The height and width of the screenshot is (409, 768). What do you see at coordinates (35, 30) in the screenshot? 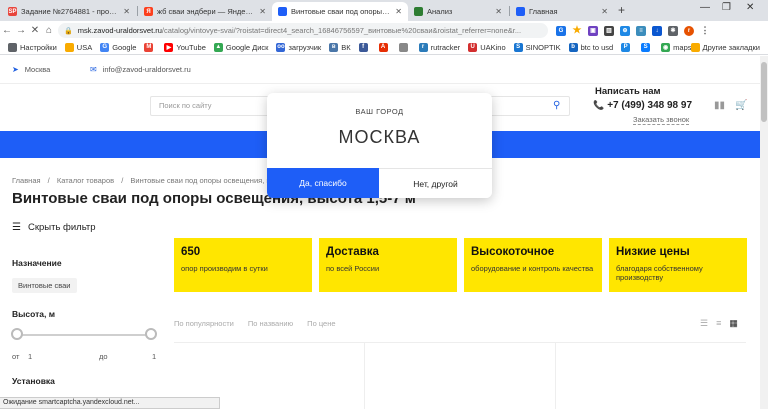
I see `stop-icon: ✕` at bounding box center [35, 30].